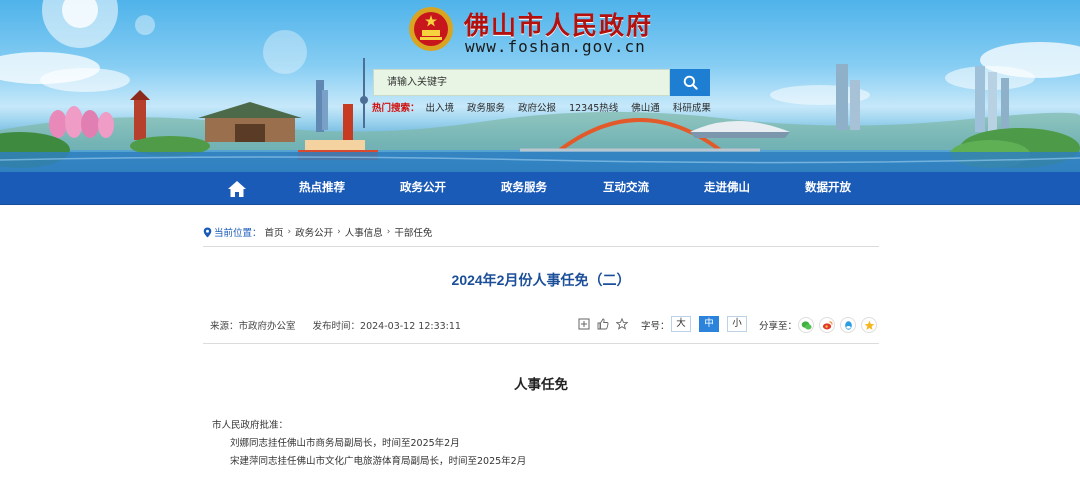 The height and width of the screenshot is (488, 1080). What do you see at coordinates (207, 232) in the screenshot?
I see `location-pin-icon` at bounding box center [207, 232].